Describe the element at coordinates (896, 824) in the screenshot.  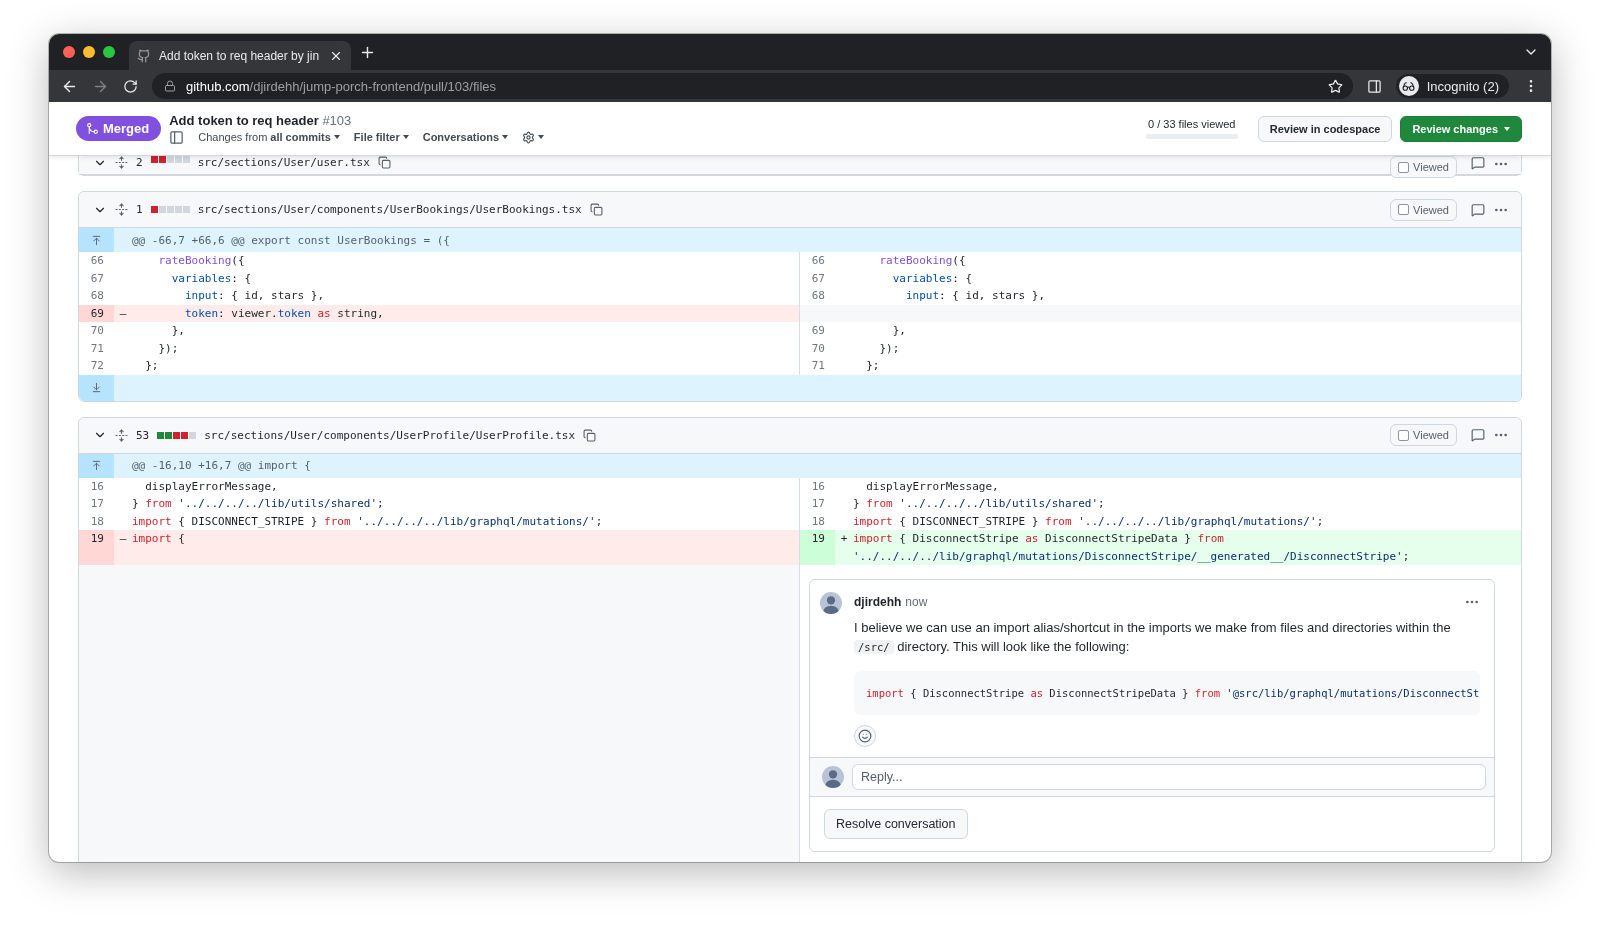
I see `resolve-button: Resolve conversation` at that location.